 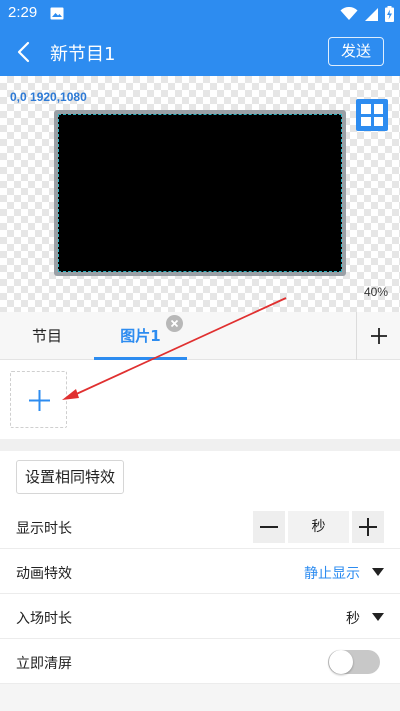 I want to click on next-section-partial, so click(x=200, y=697).